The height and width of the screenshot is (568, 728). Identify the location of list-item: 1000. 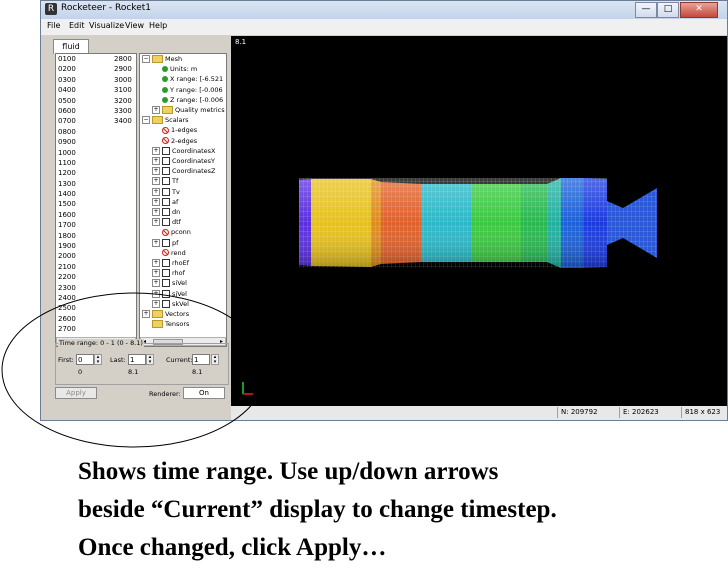
(96, 153).